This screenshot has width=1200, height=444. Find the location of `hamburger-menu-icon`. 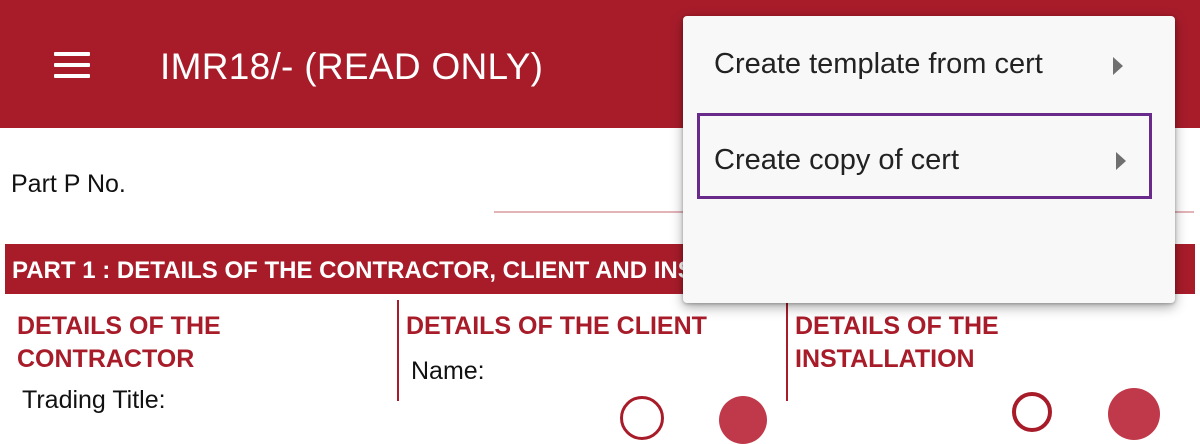

hamburger-menu-icon is located at coordinates (72, 64).